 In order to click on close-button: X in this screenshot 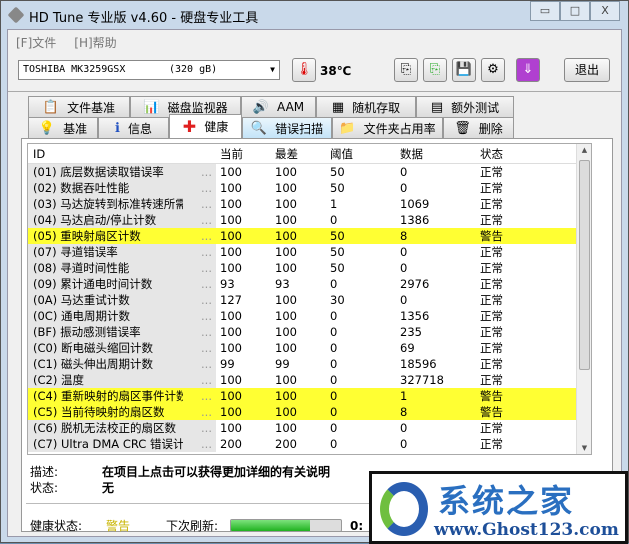, I will do `click(605, 11)`.